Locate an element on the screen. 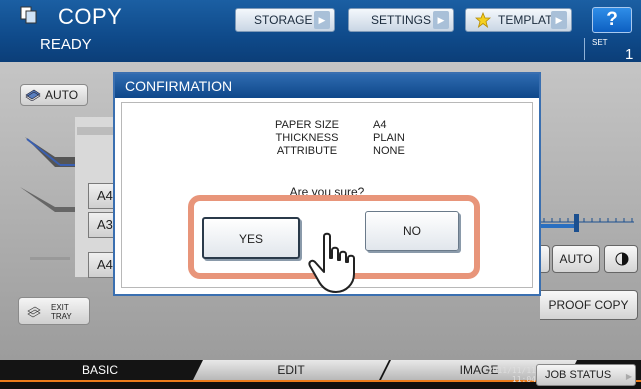  hand-pointer-icon is located at coordinates (331, 262).